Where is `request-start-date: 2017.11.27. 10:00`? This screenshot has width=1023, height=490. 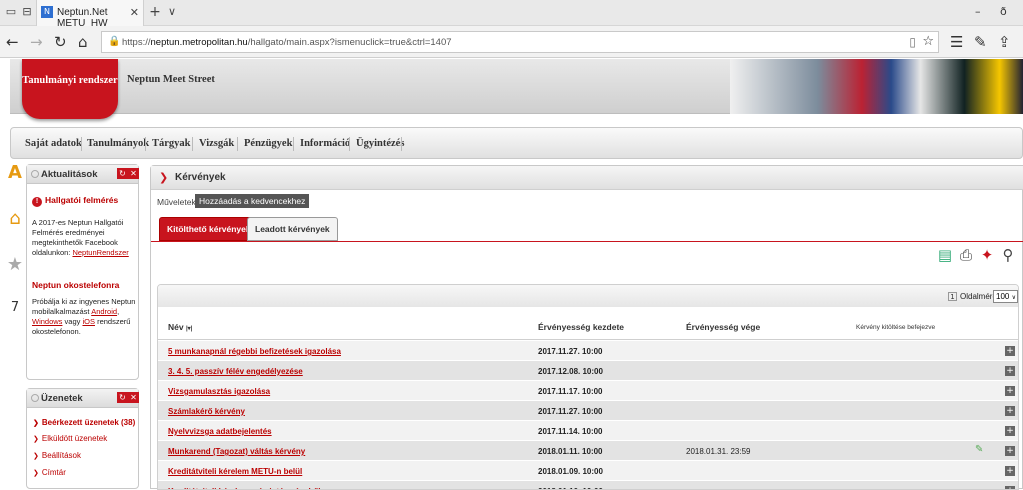
request-start-date: 2017.11.27. 10:00 is located at coordinates (570, 351).